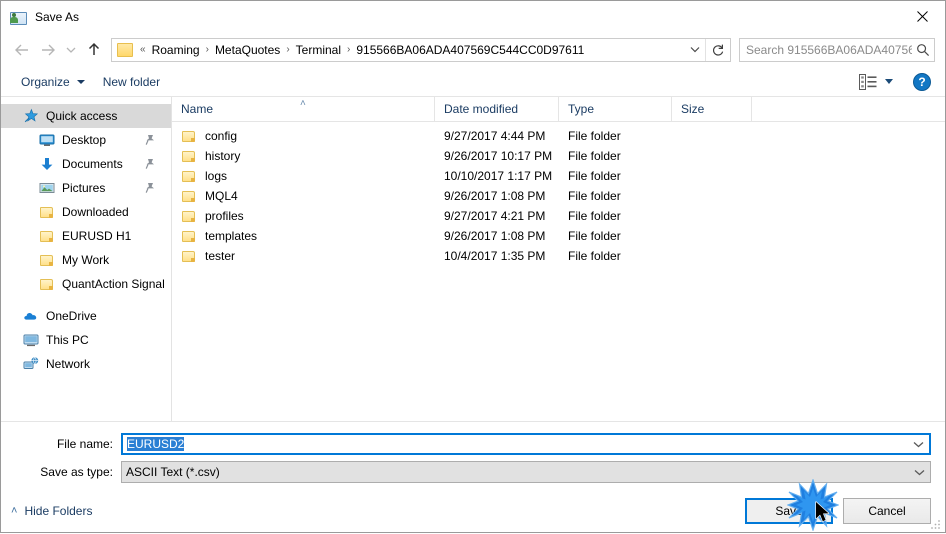  I want to click on search-icon, so click(923, 50).